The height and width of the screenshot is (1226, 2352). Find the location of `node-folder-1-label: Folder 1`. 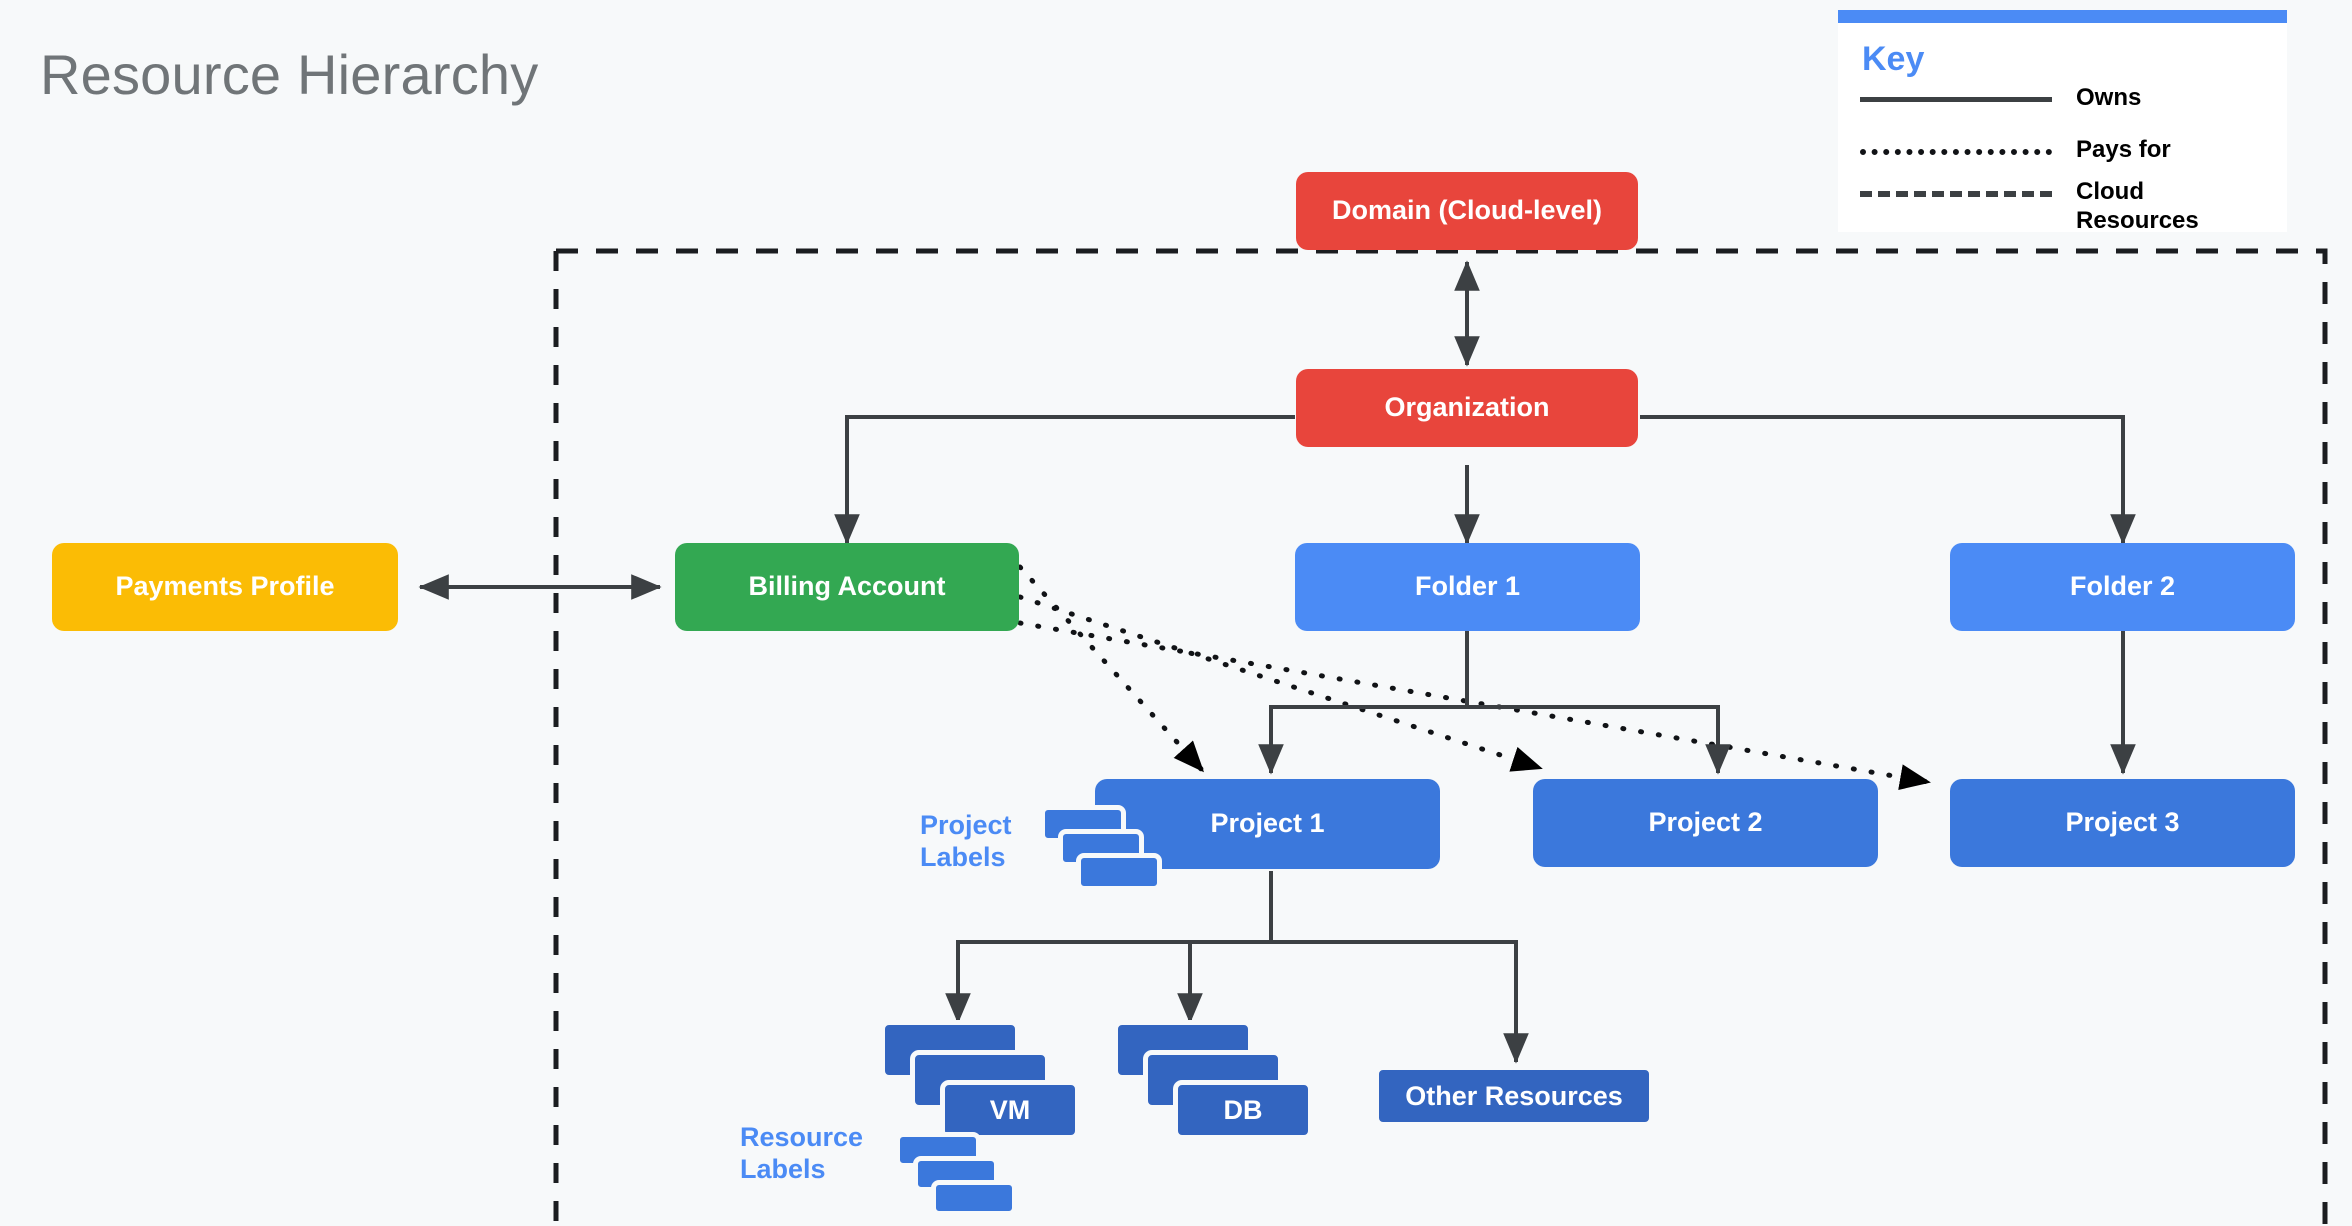

node-folder-1-label: Folder 1 is located at coordinates (1467, 586).